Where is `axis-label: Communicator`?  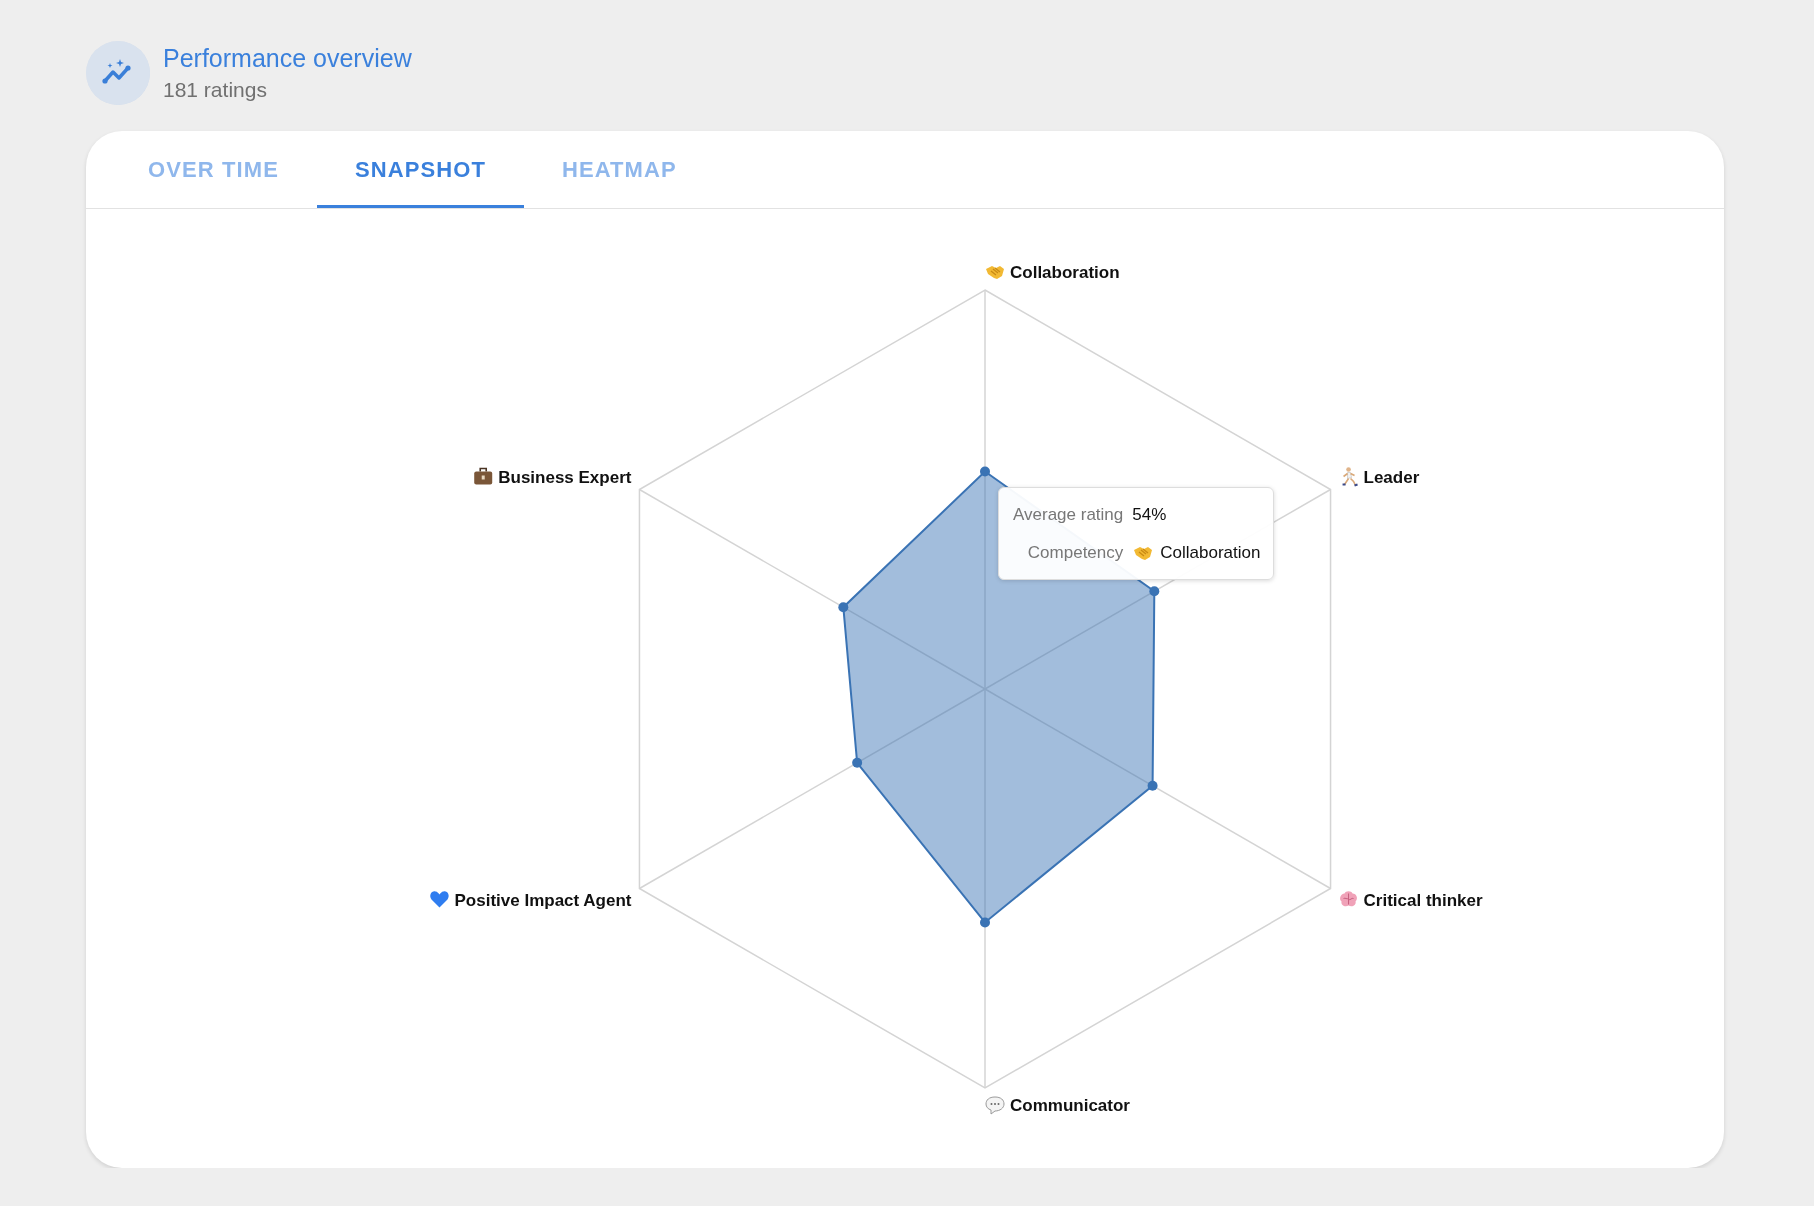 axis-label: Communicator is located at coordinates (1070, 1105).